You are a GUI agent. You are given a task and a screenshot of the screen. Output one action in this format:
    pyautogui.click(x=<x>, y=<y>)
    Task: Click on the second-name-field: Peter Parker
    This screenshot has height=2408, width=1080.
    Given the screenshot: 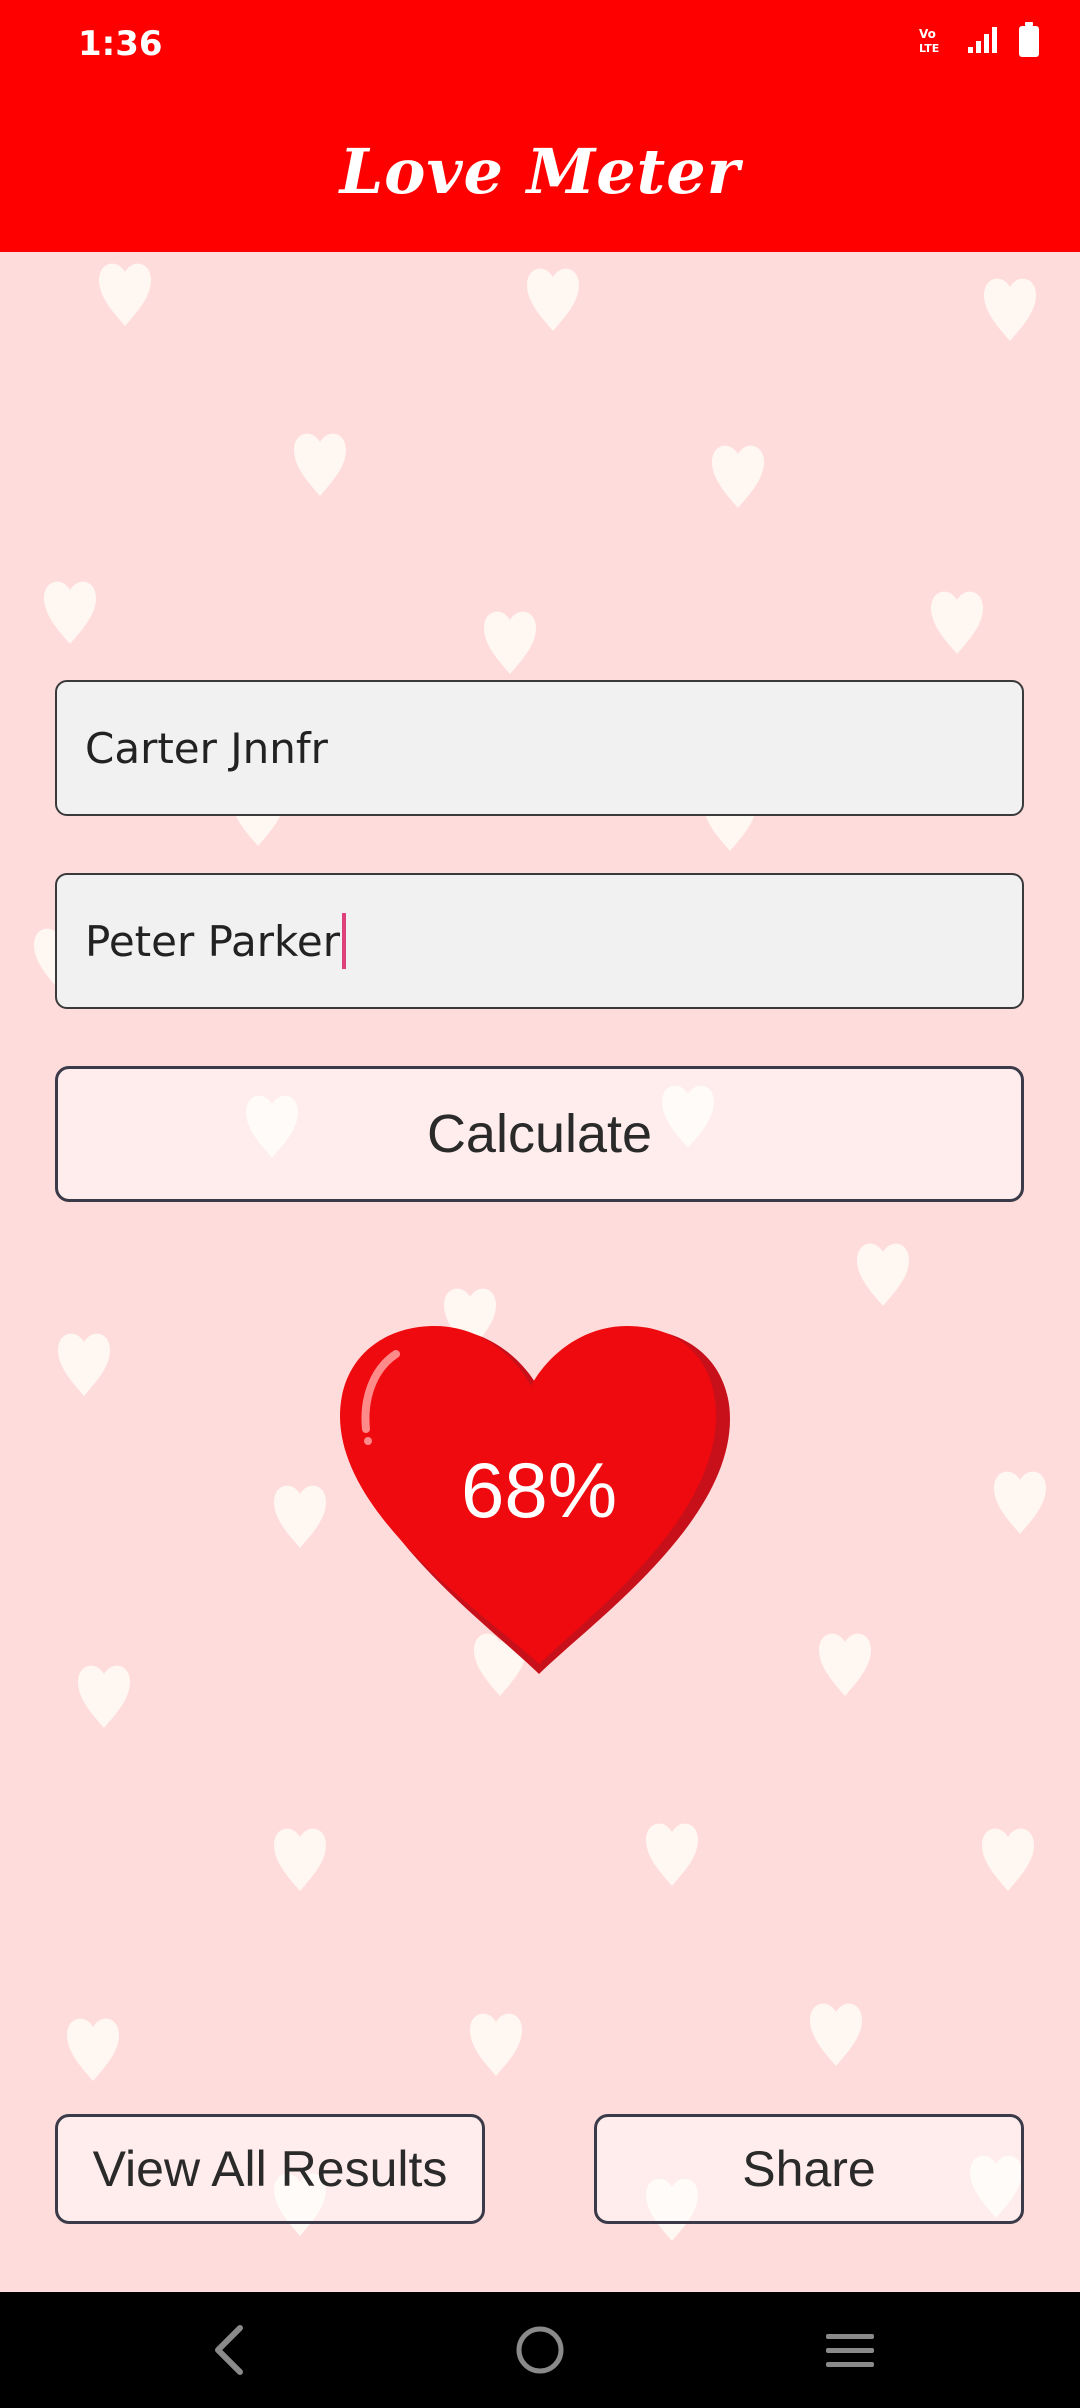 What is the action you would take?
    pyautogui.click(x=539, y=941)
    